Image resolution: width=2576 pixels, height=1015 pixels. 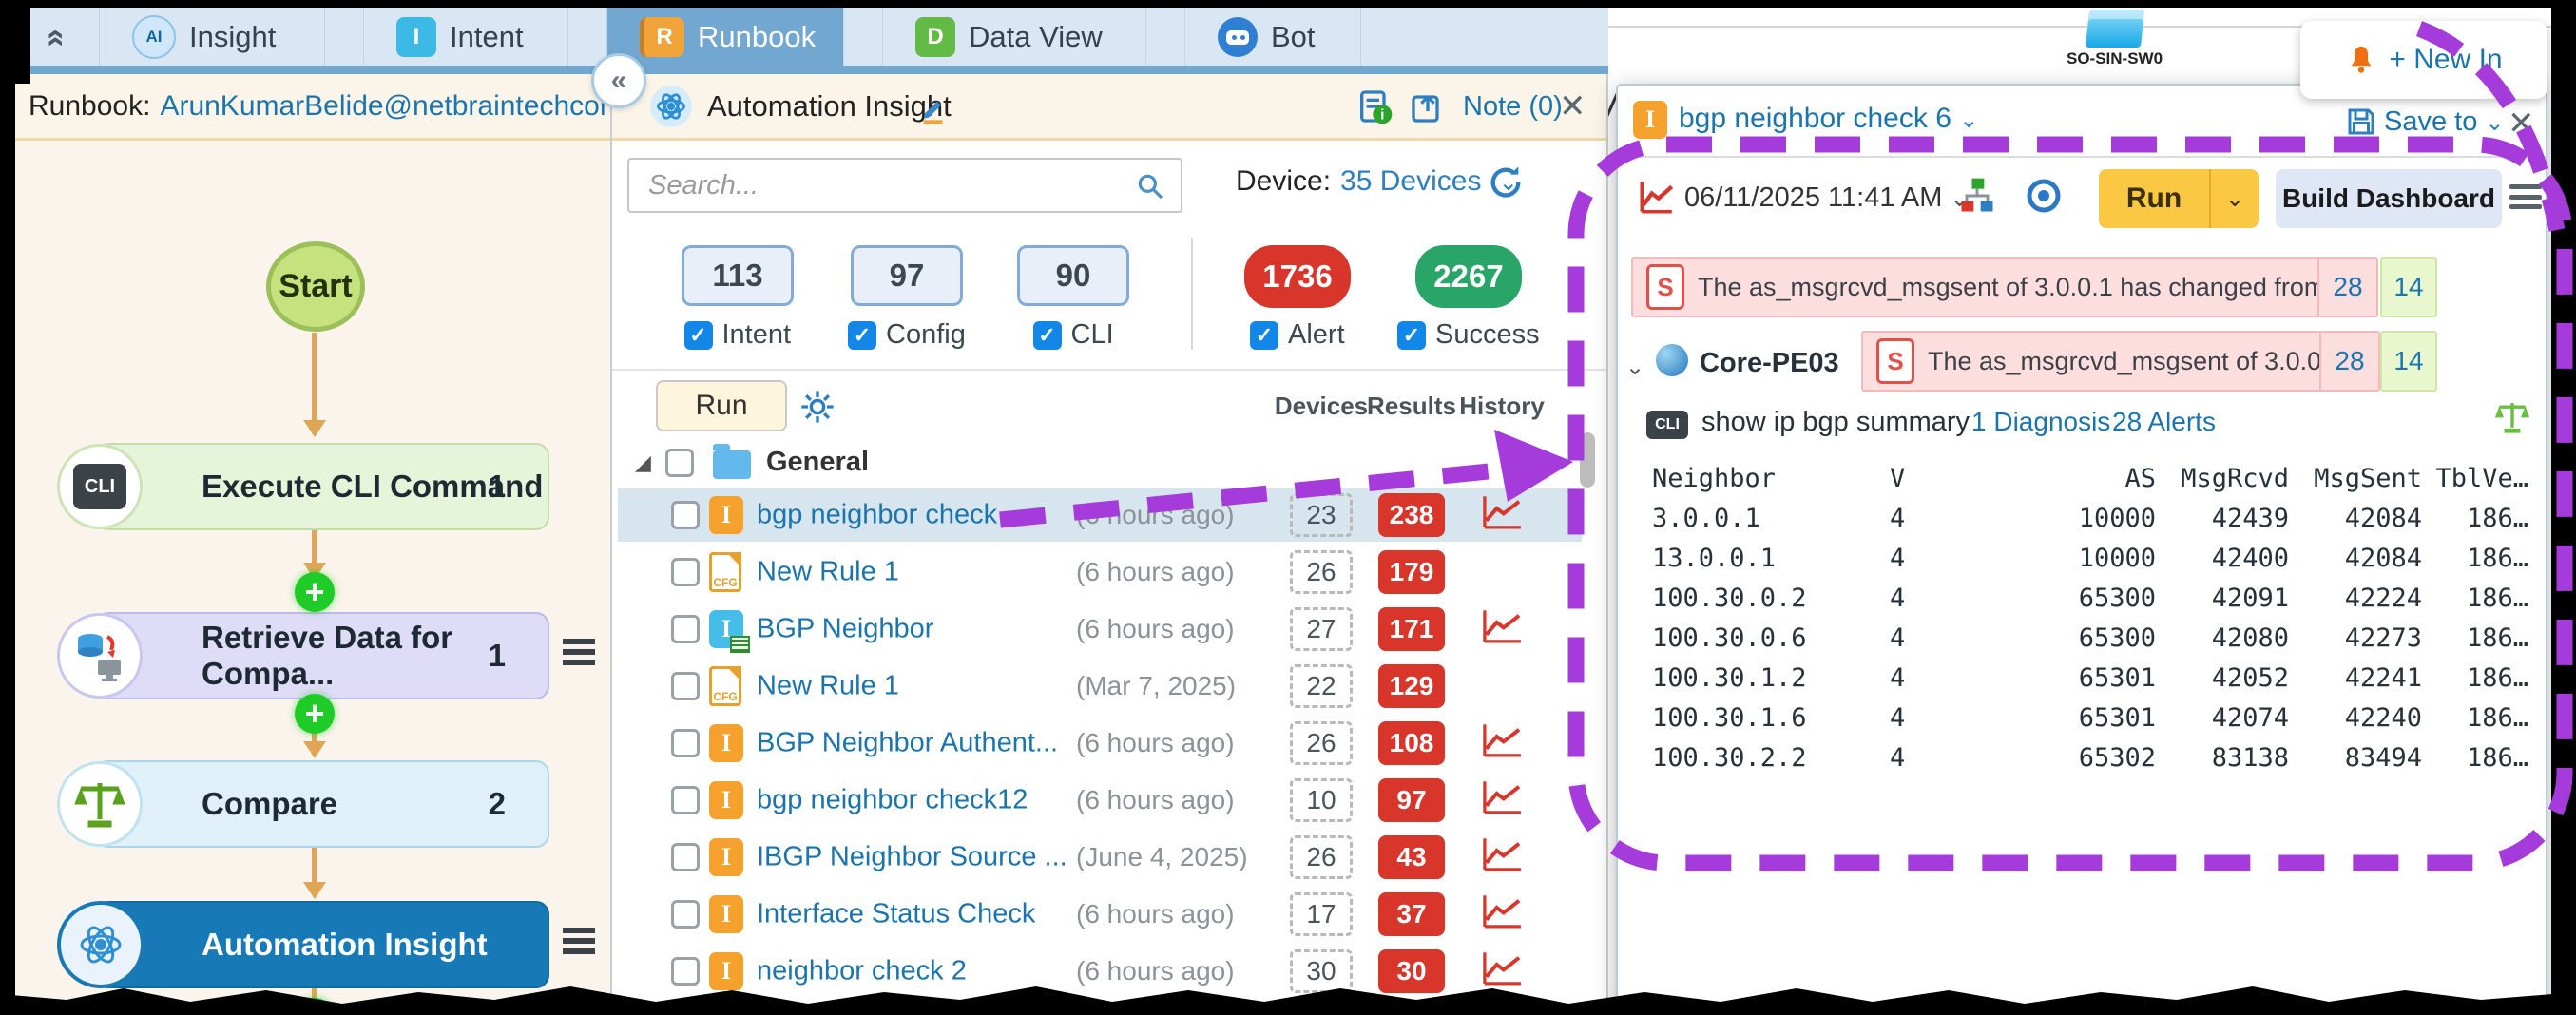 What do you see at coordinates (1573, 106) in the screenshot?
I see `close-panel-icon: ✕` at bounding box center [1573, 106].